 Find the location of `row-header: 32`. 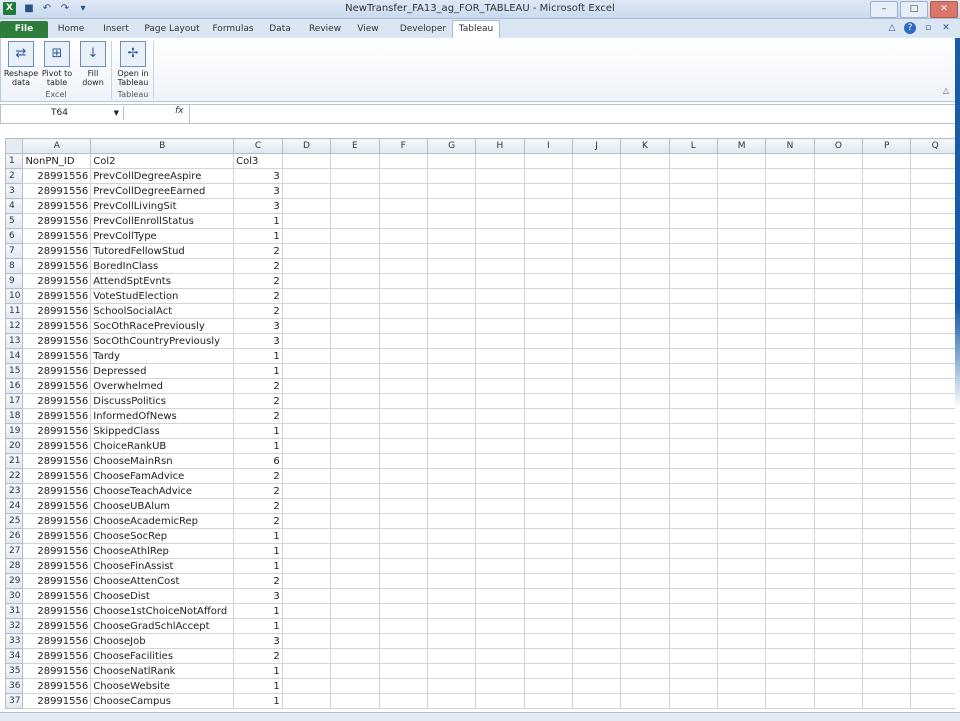

row-header: 32 is located at coordinates (14, 626).